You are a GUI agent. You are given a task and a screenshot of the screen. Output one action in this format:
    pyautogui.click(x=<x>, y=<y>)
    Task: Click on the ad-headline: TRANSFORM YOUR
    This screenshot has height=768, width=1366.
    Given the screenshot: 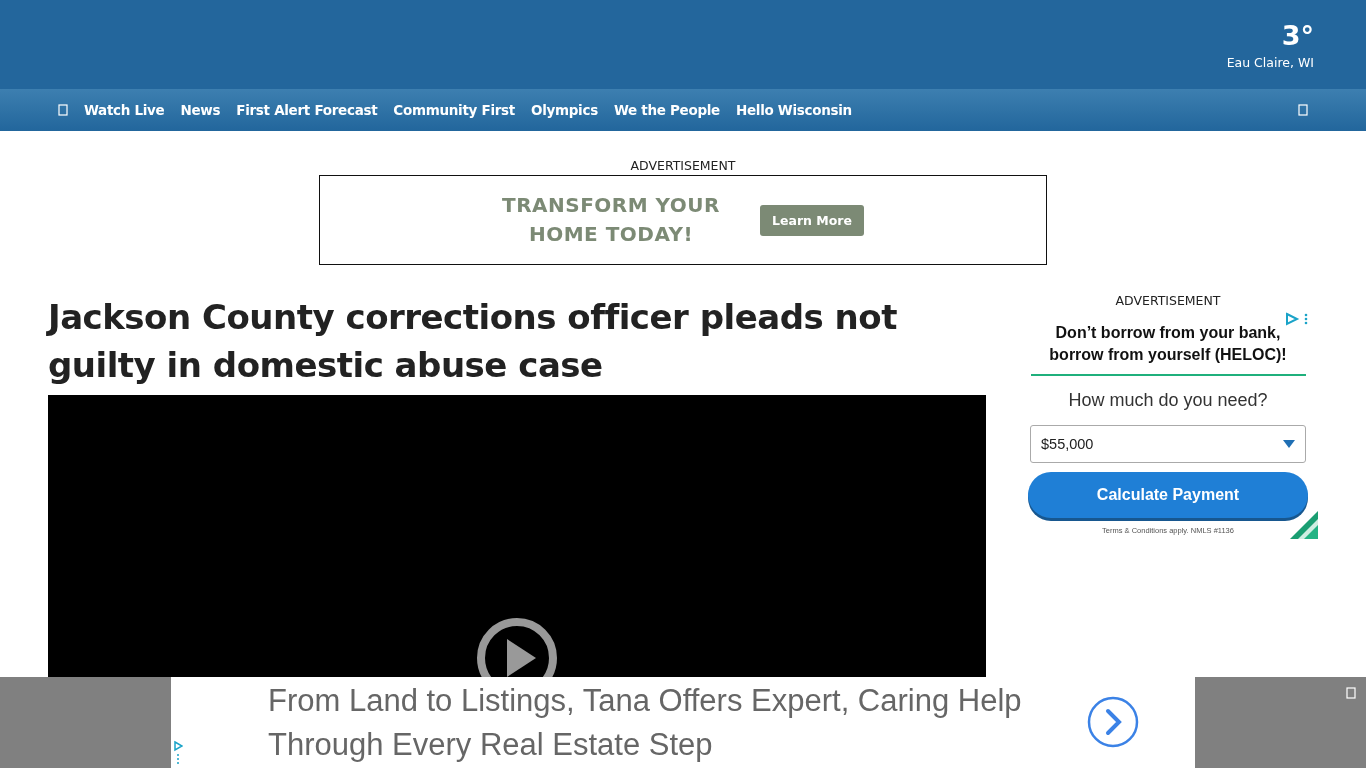 What is the action you would take?
    pyautogui.click(x=611, y=205)
    